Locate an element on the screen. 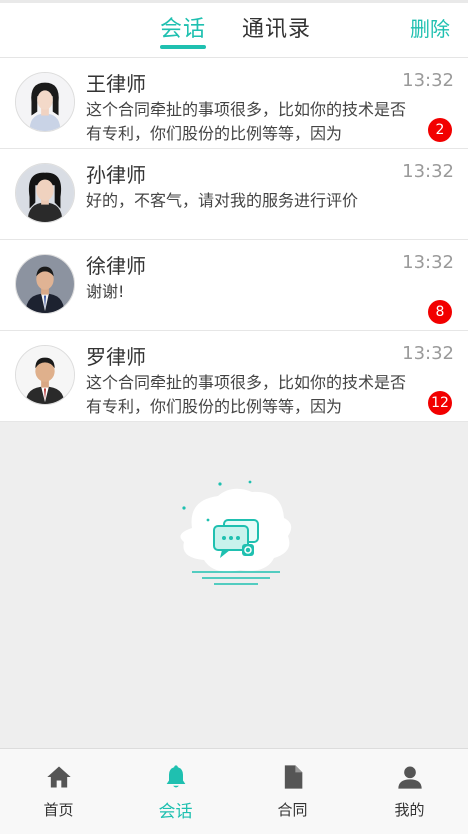 The height and width of the screenshot is (834, 468). contact-name: 王律师 is located at coordinates (116, 84).